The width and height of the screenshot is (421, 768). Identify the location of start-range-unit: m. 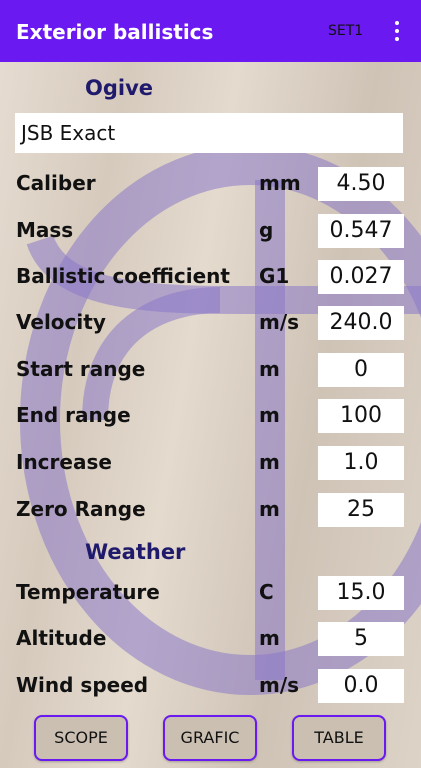
(269, 369).